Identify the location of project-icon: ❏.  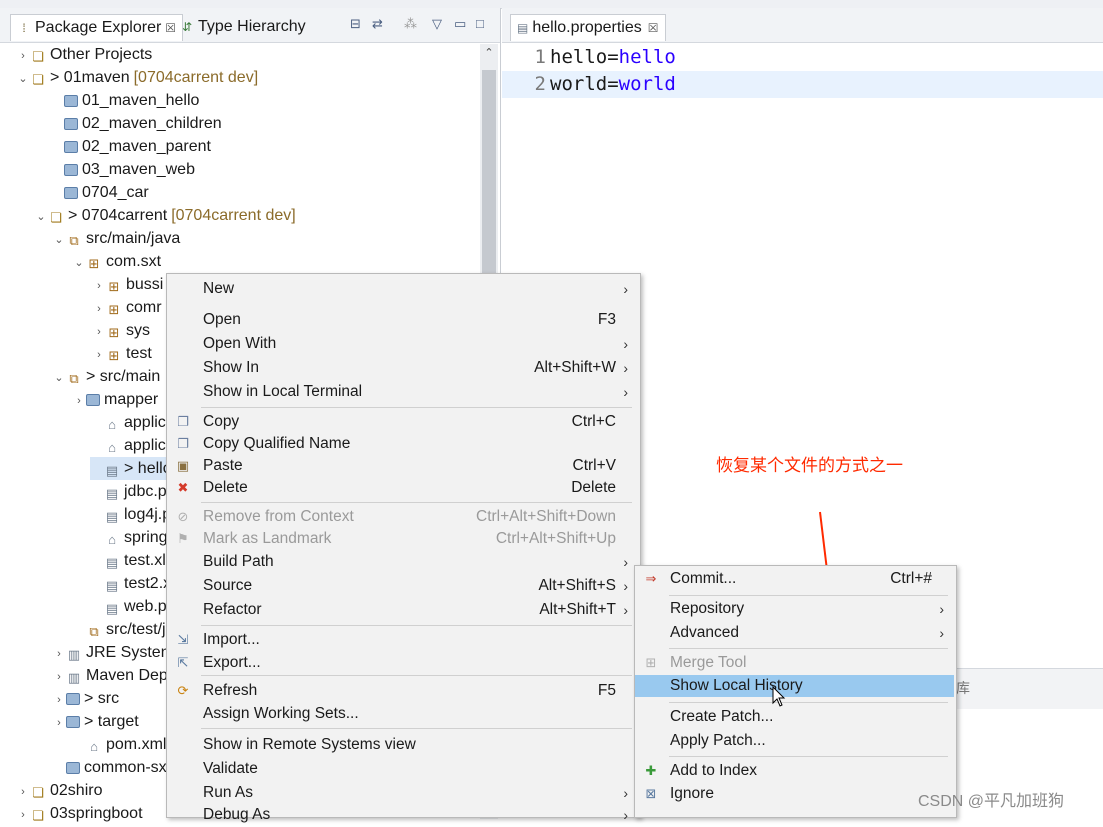
(38, 79).